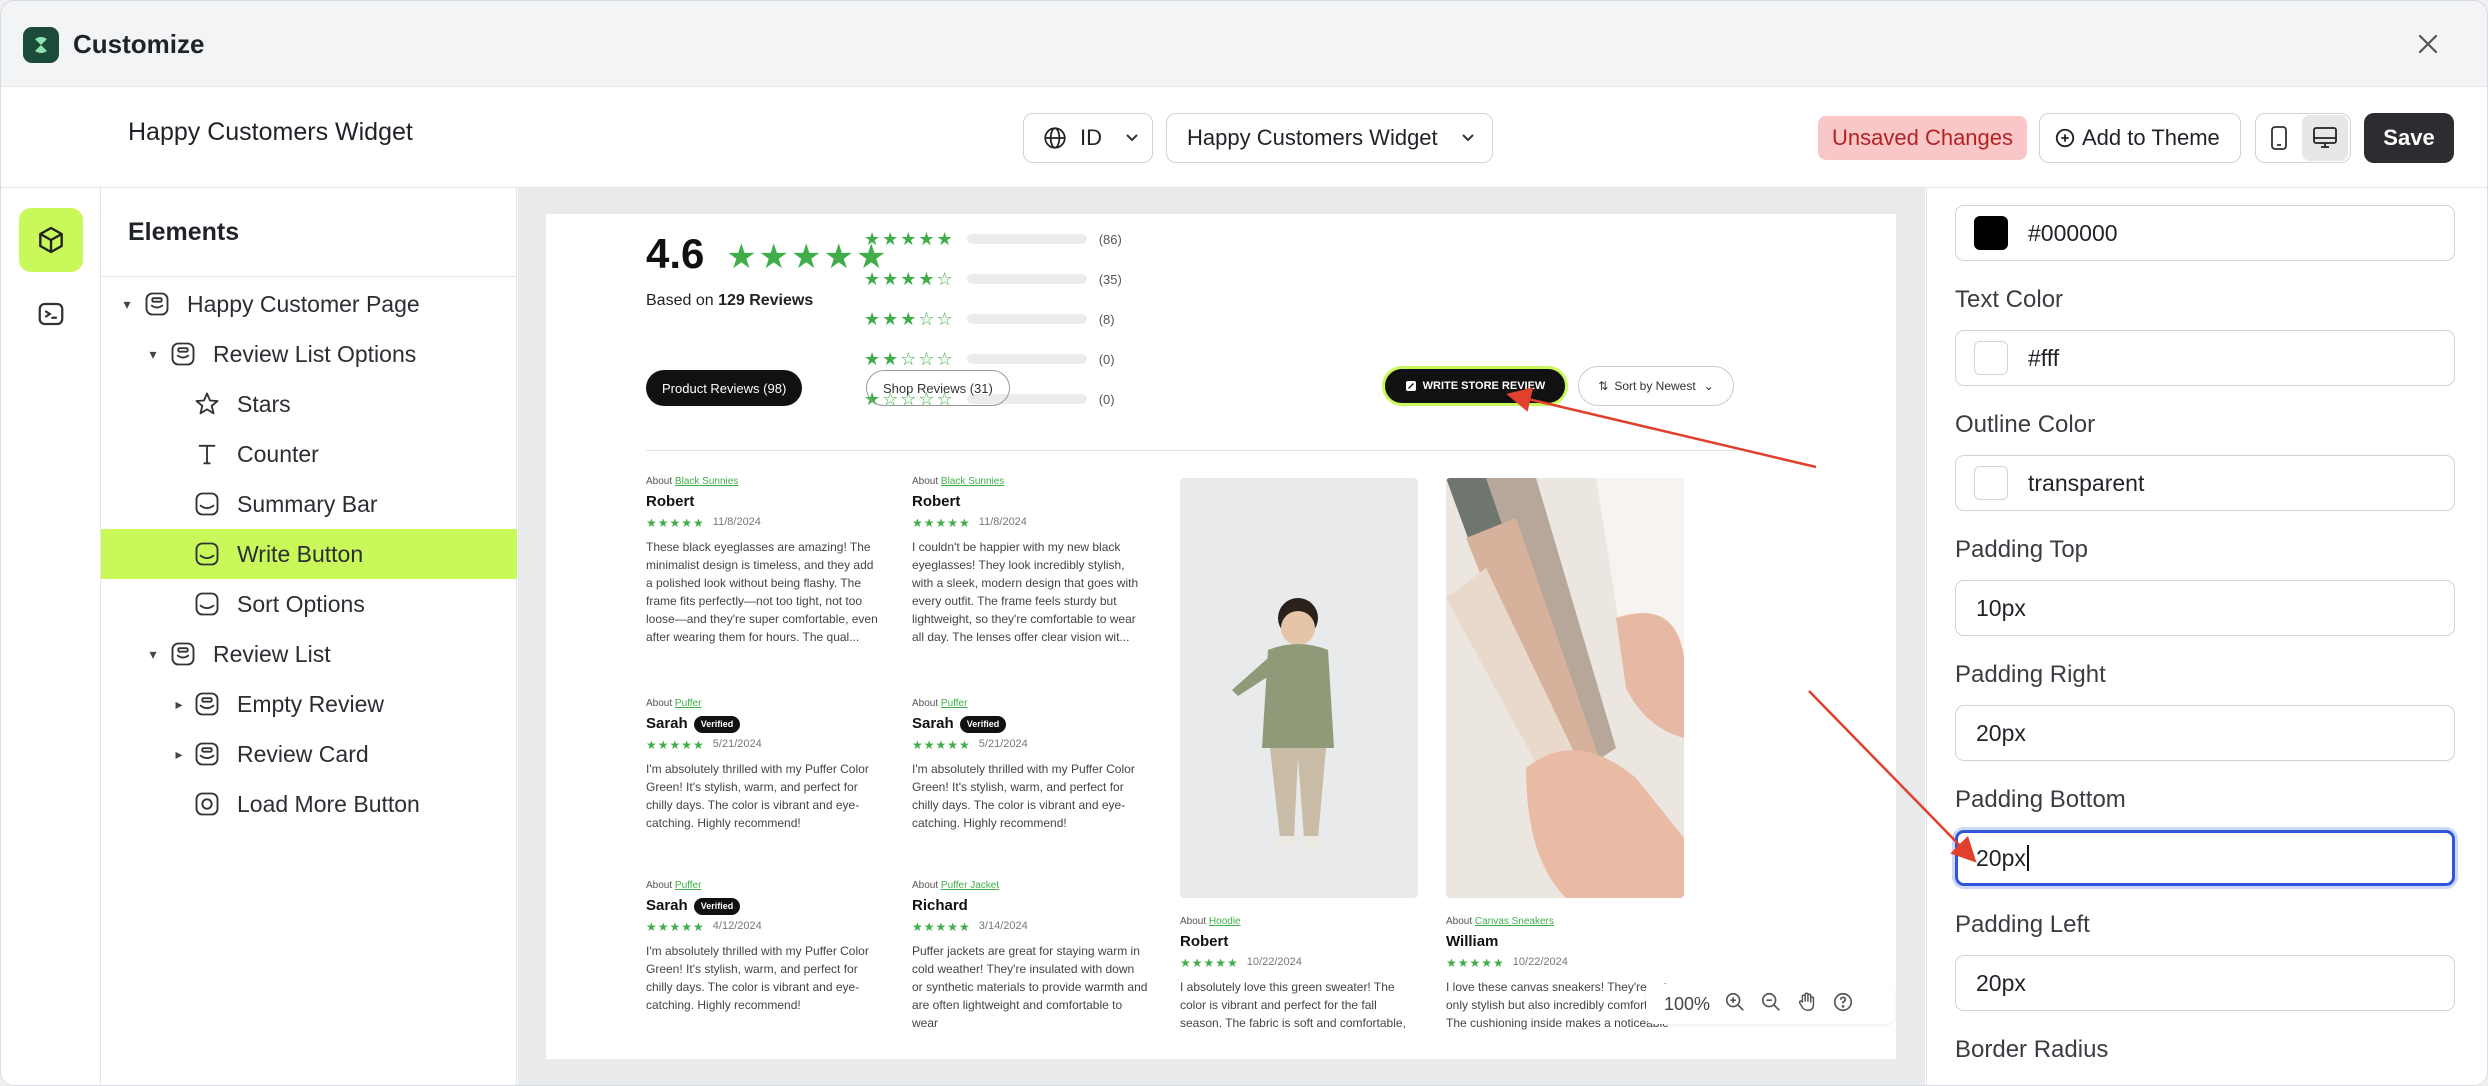  What do you see at coordinates (1132, 138) in the screenshot?
I see `chevron-down-icon` at bounding box center [1132, 138].